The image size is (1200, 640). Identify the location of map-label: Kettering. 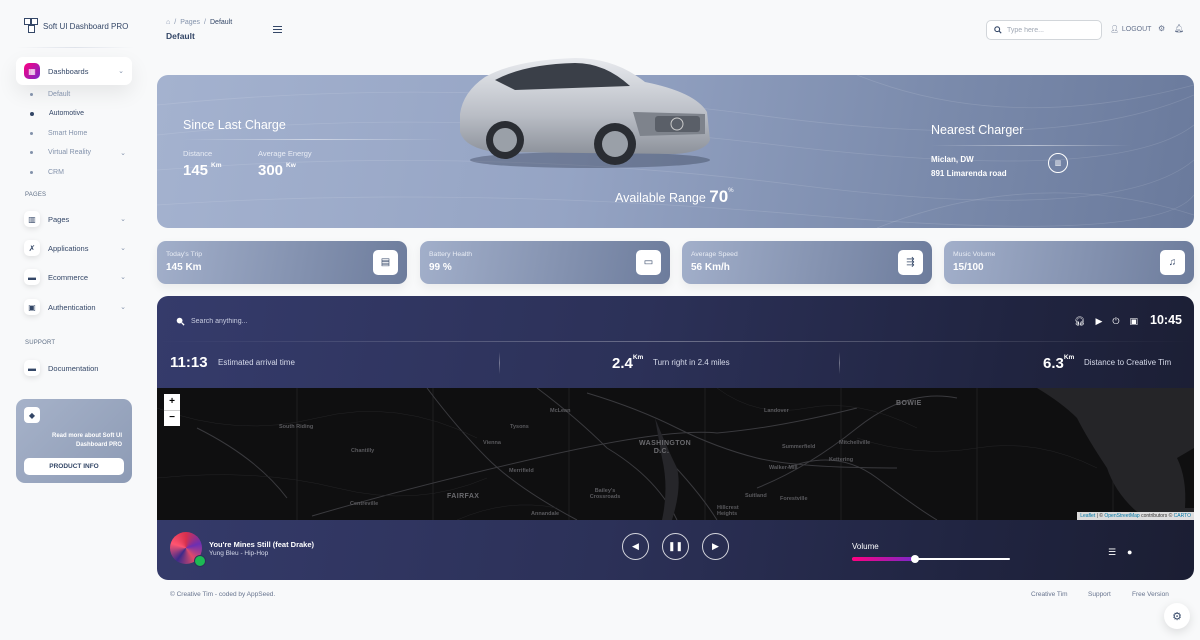
(841, 460).